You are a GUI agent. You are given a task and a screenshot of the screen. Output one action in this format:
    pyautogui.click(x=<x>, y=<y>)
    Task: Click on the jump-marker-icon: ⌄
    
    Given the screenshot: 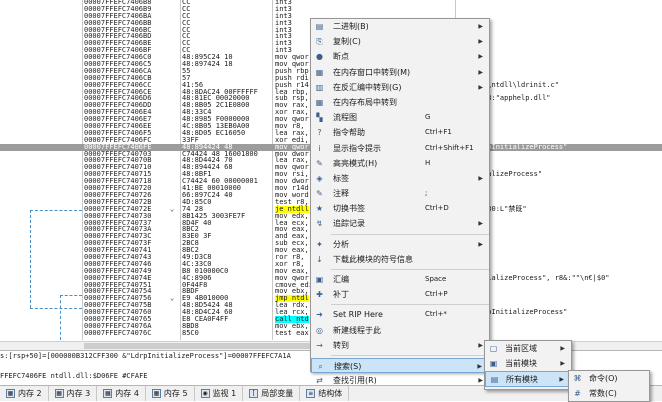 What is the action you would take?
    pyautogui.click(x=172, y=208)
    